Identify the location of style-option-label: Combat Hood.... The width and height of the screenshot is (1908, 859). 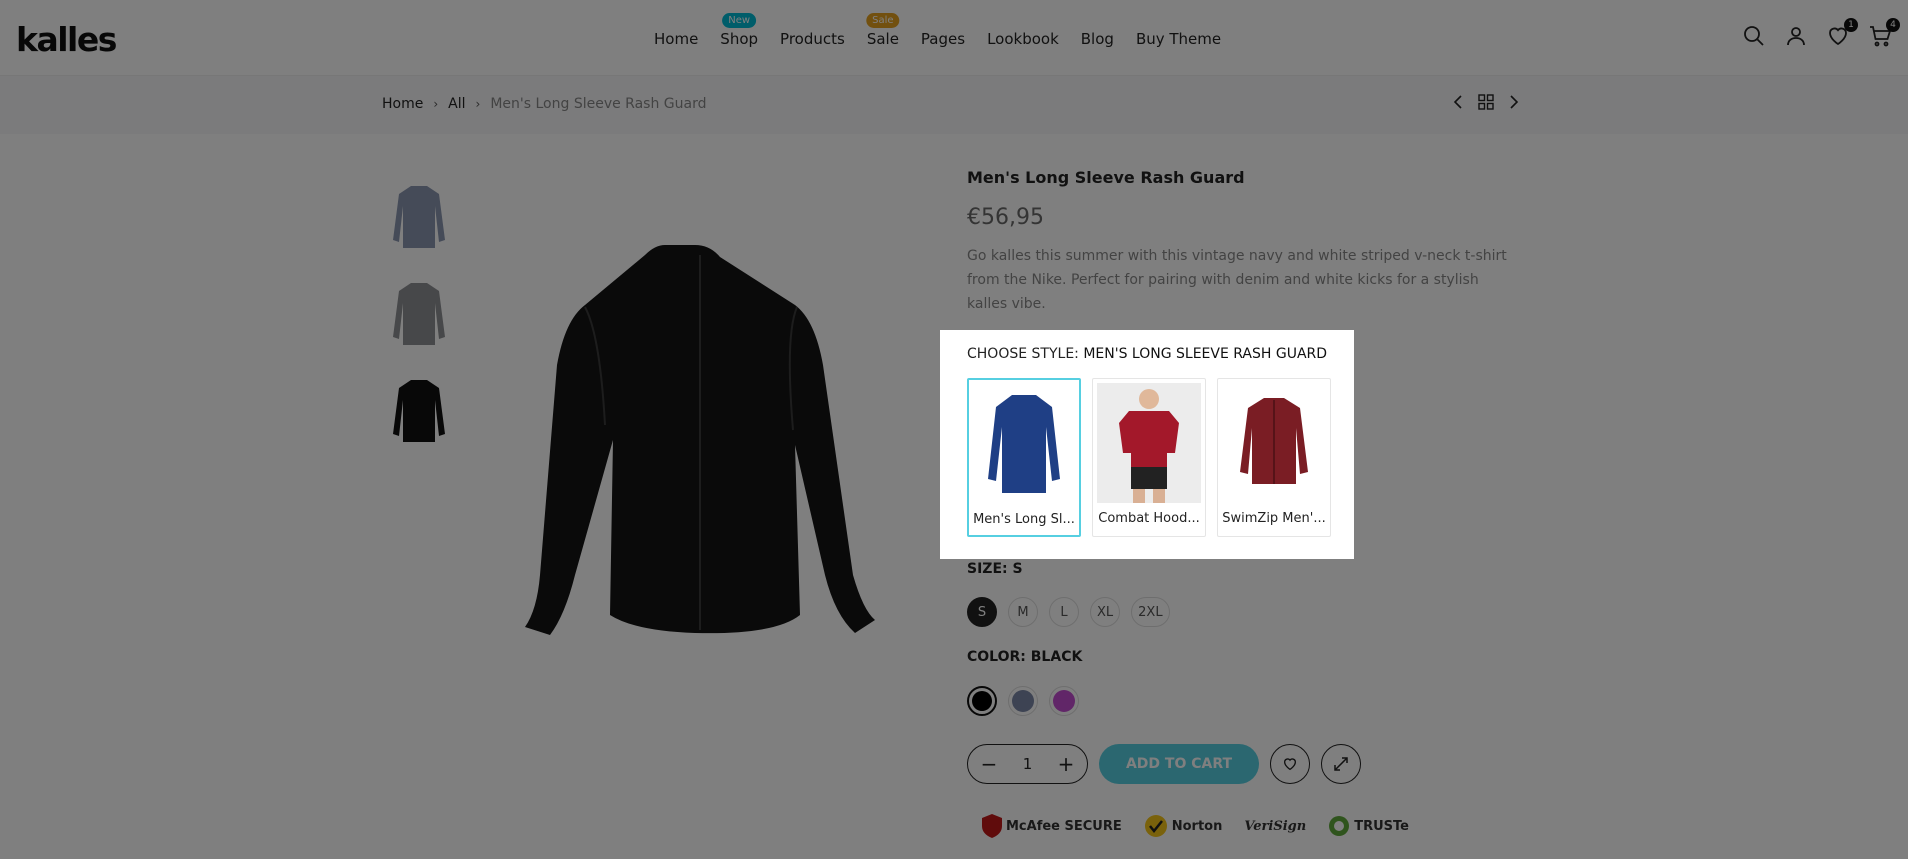
(1149, 518).